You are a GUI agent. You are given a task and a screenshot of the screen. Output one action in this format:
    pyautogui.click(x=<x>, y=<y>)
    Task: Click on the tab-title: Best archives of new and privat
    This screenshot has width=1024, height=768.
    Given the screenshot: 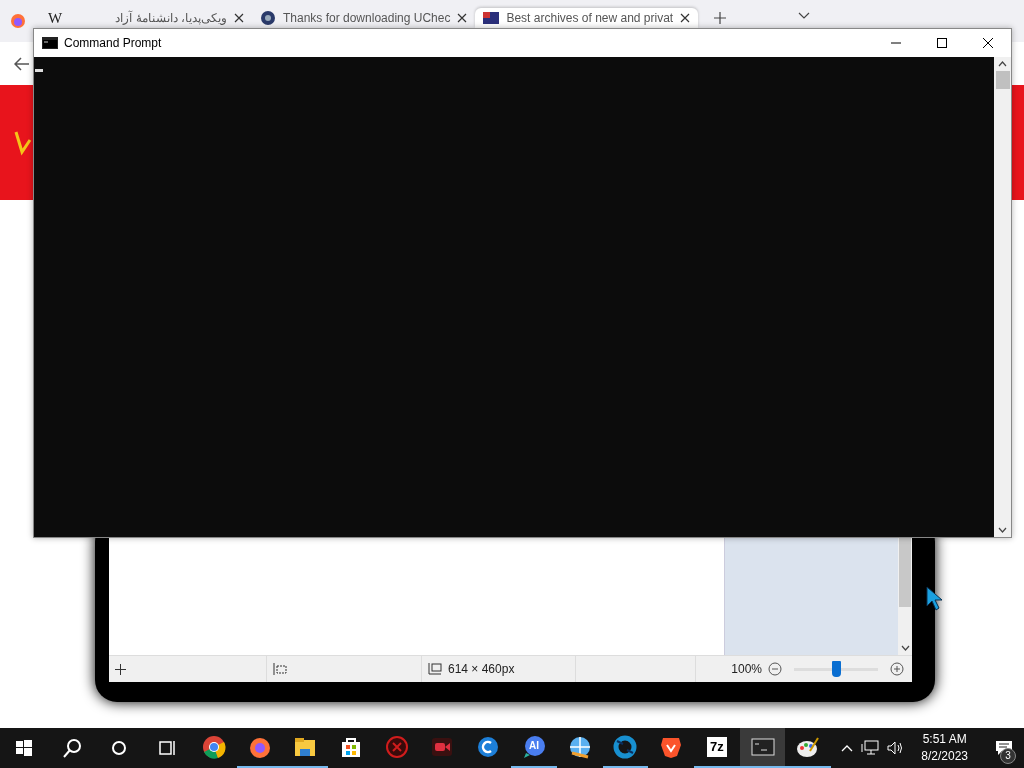 What is the action you would take?
    pyautogui.click(x=590, y=18)
    